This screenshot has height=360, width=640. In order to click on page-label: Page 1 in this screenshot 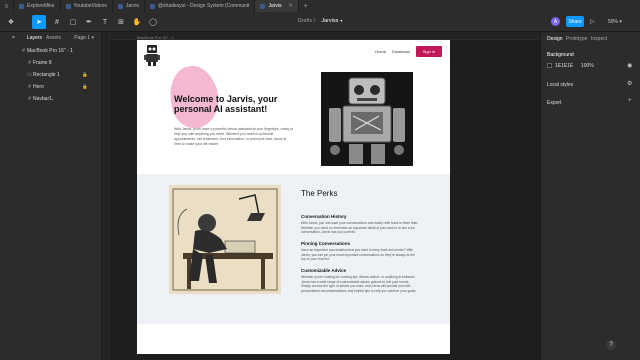, I will do `click(82, 38)`.